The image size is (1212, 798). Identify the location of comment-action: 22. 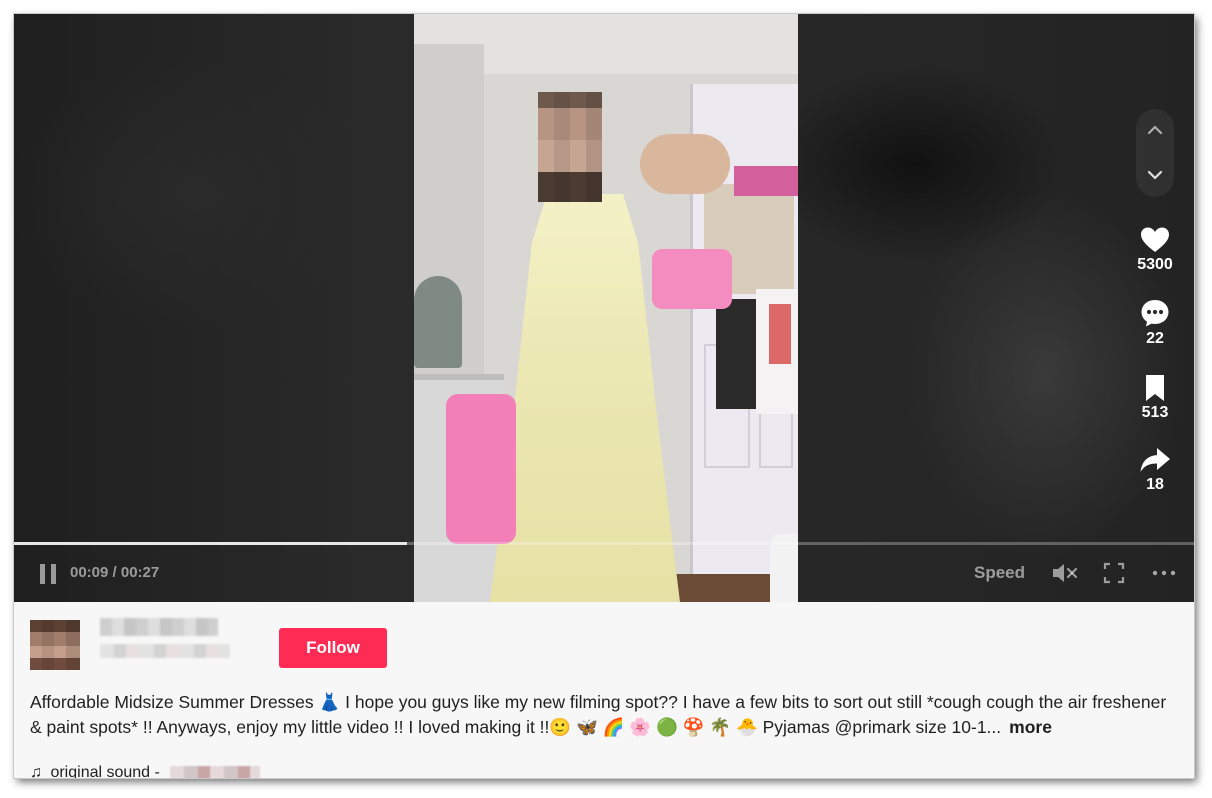
(1155, 323).